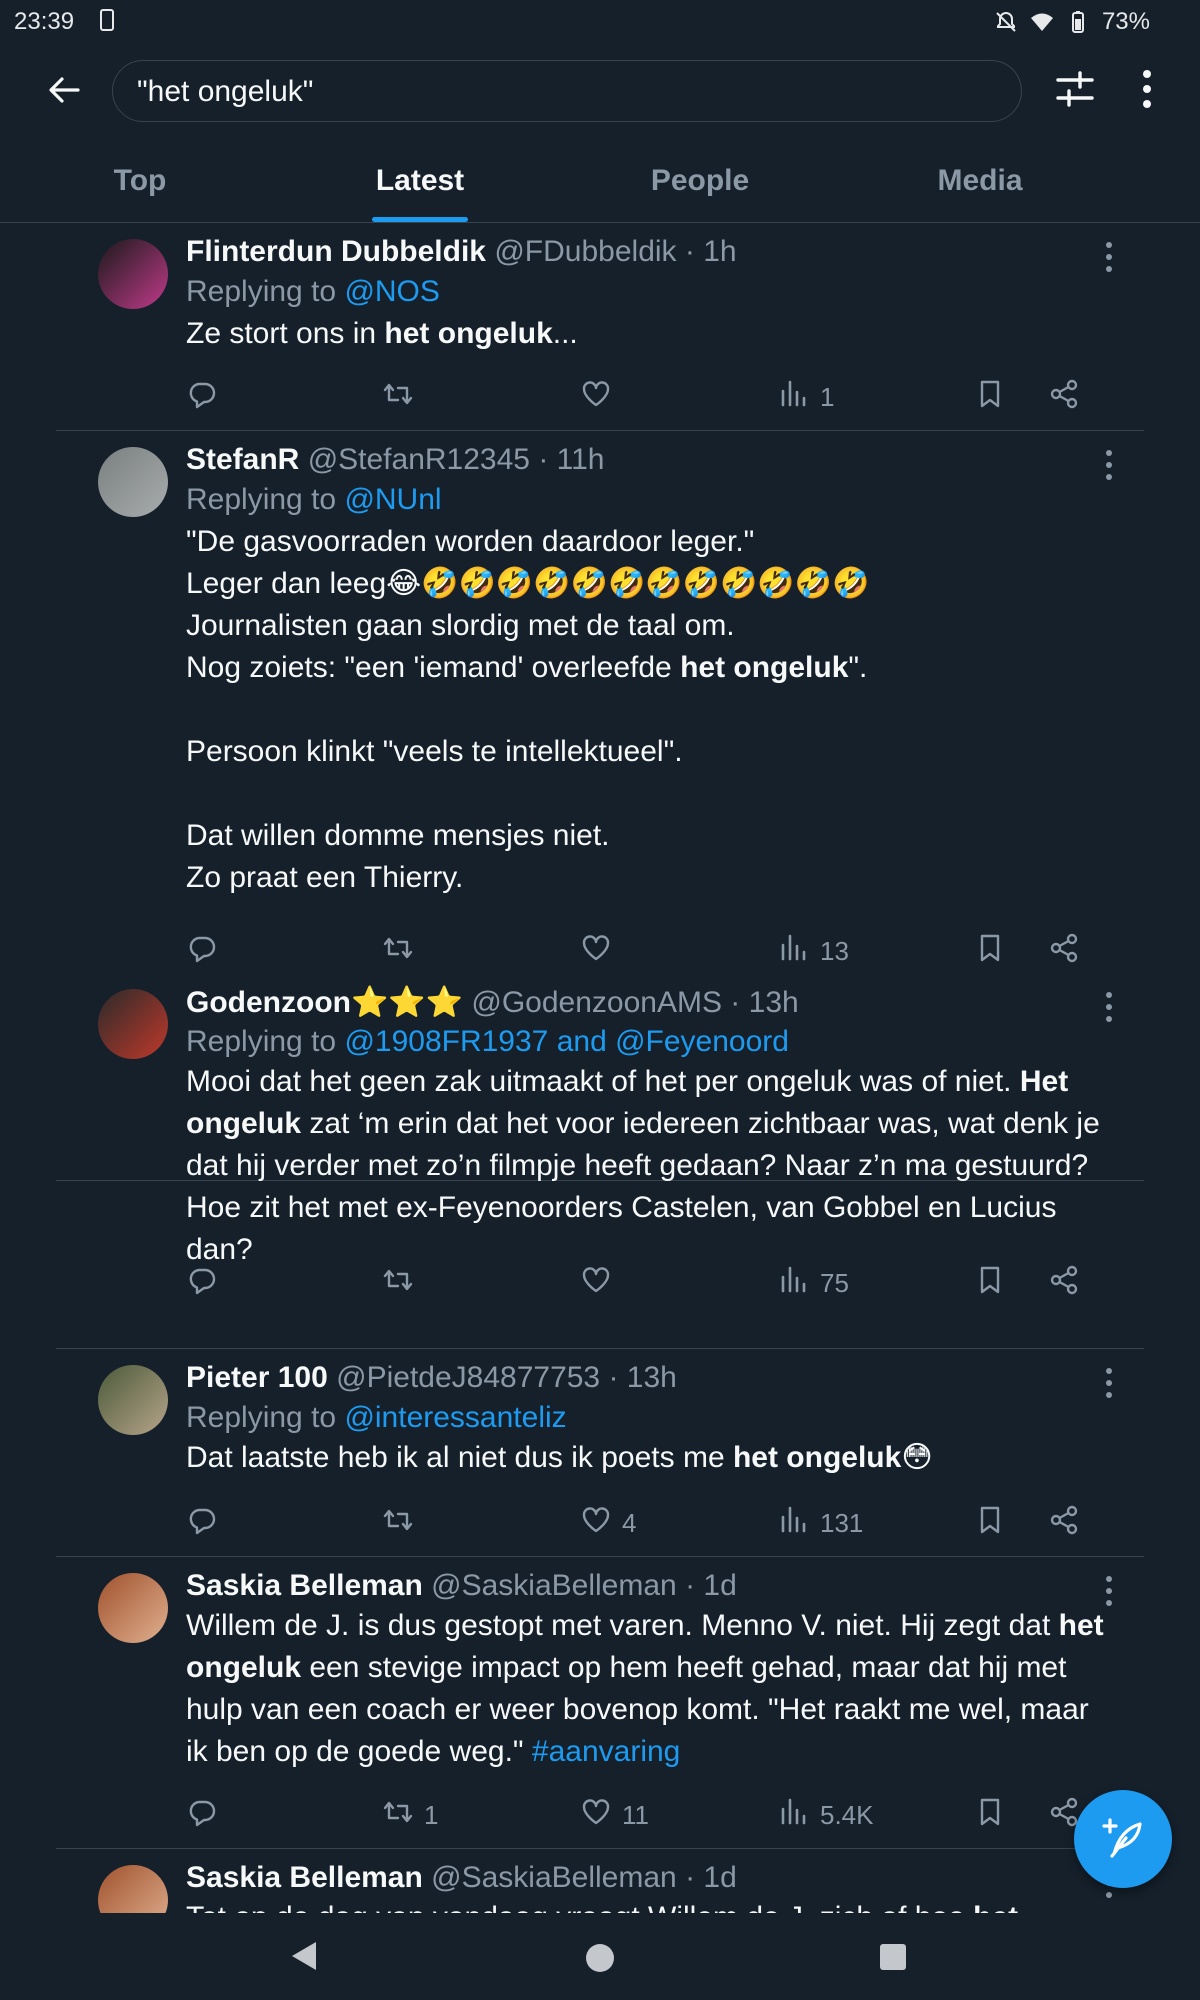 This screenshot has height=2000, width=1200. I want to click on like-button: 4, so click(608, 1523).